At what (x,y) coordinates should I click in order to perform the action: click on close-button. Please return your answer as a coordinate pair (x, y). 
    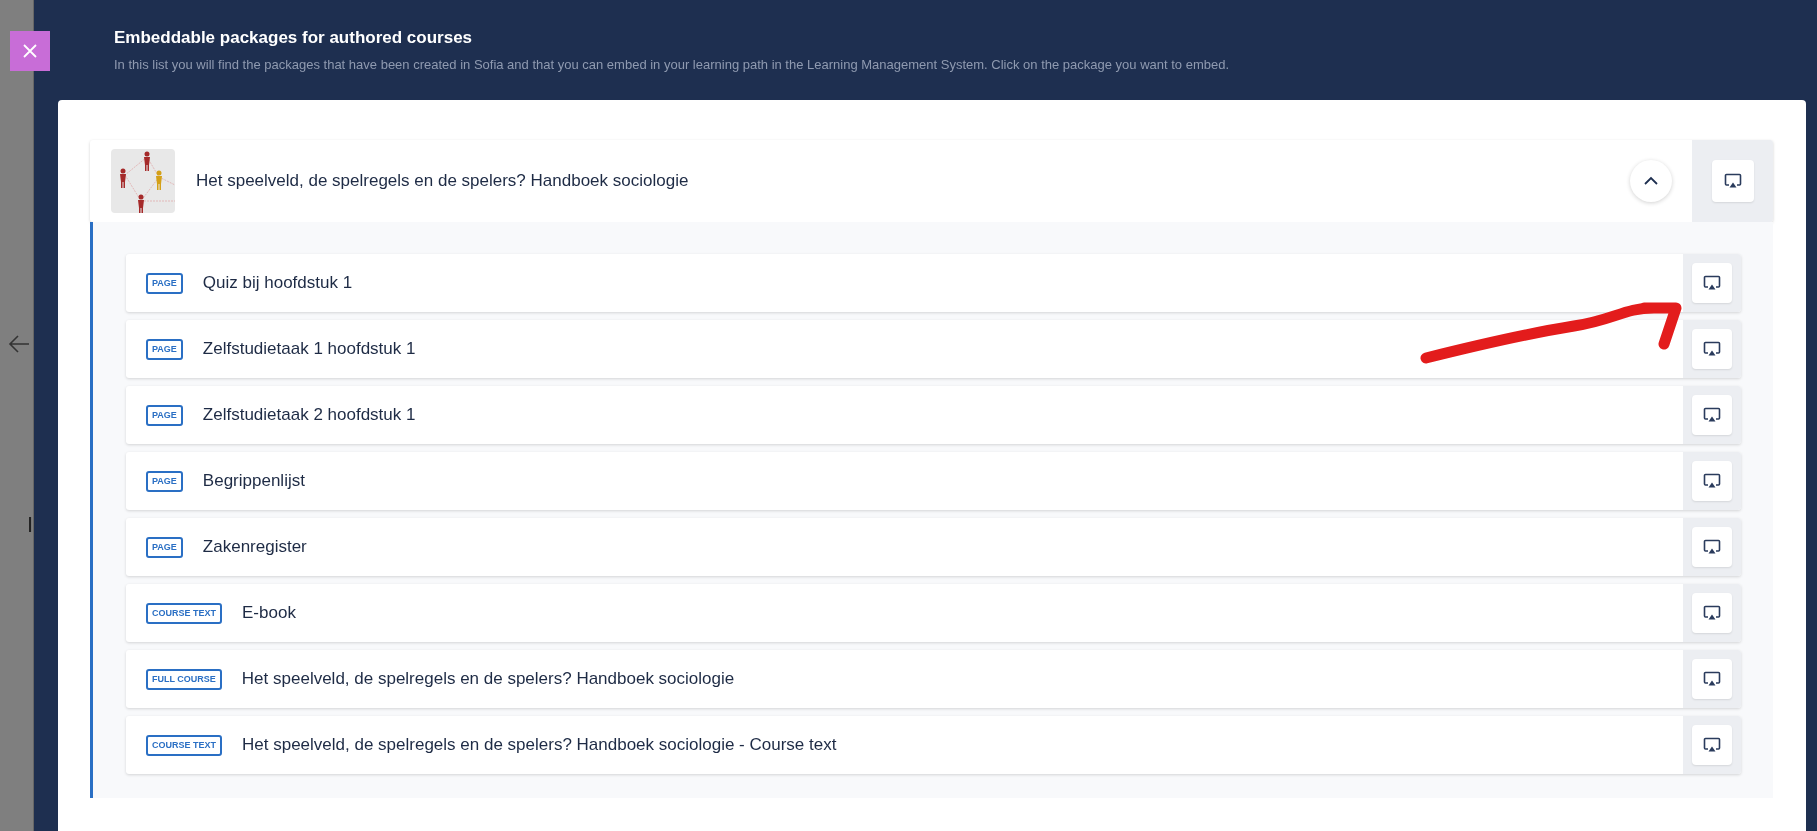
    Looking at the image, I should click on (30, 51).